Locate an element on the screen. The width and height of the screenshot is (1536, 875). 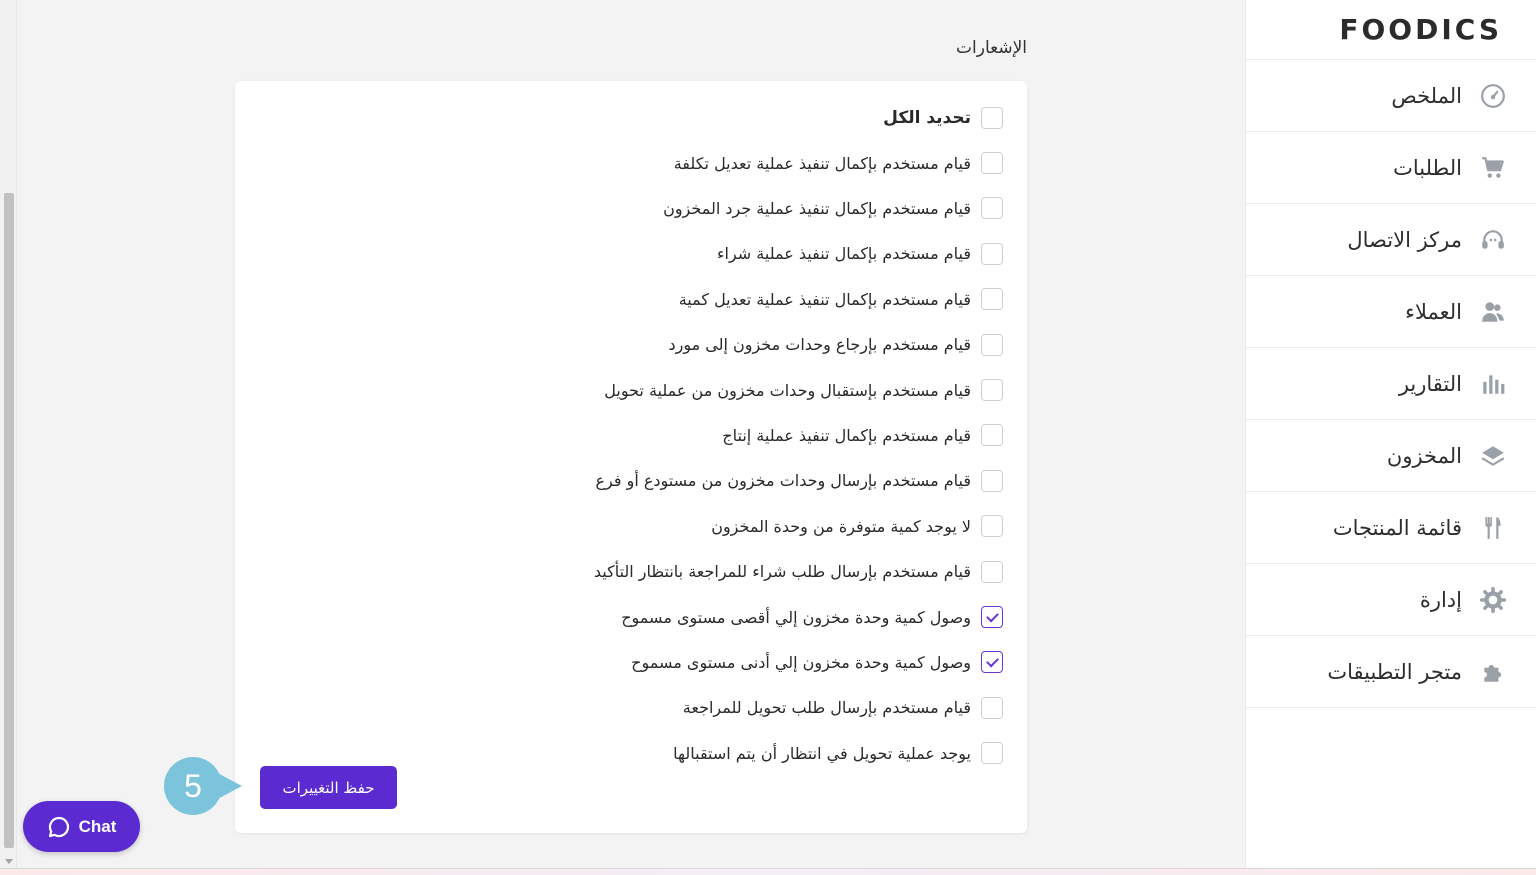
sidebar-item-call-center: مركز الاتصال is located at coordinates (1391, 240).